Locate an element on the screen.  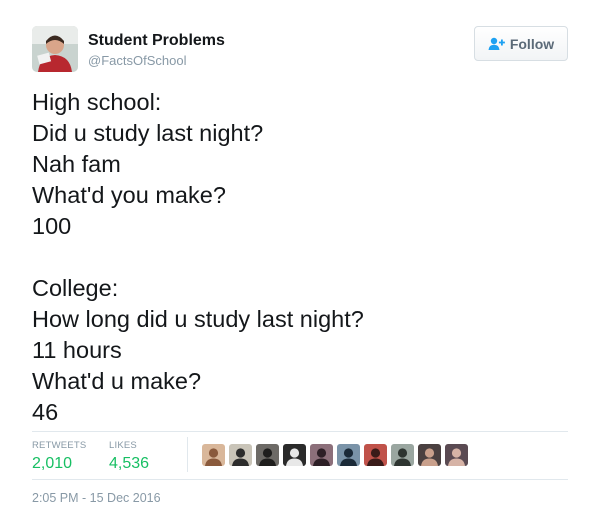
tweet-line: 46 is located at coordinates (45, 412).